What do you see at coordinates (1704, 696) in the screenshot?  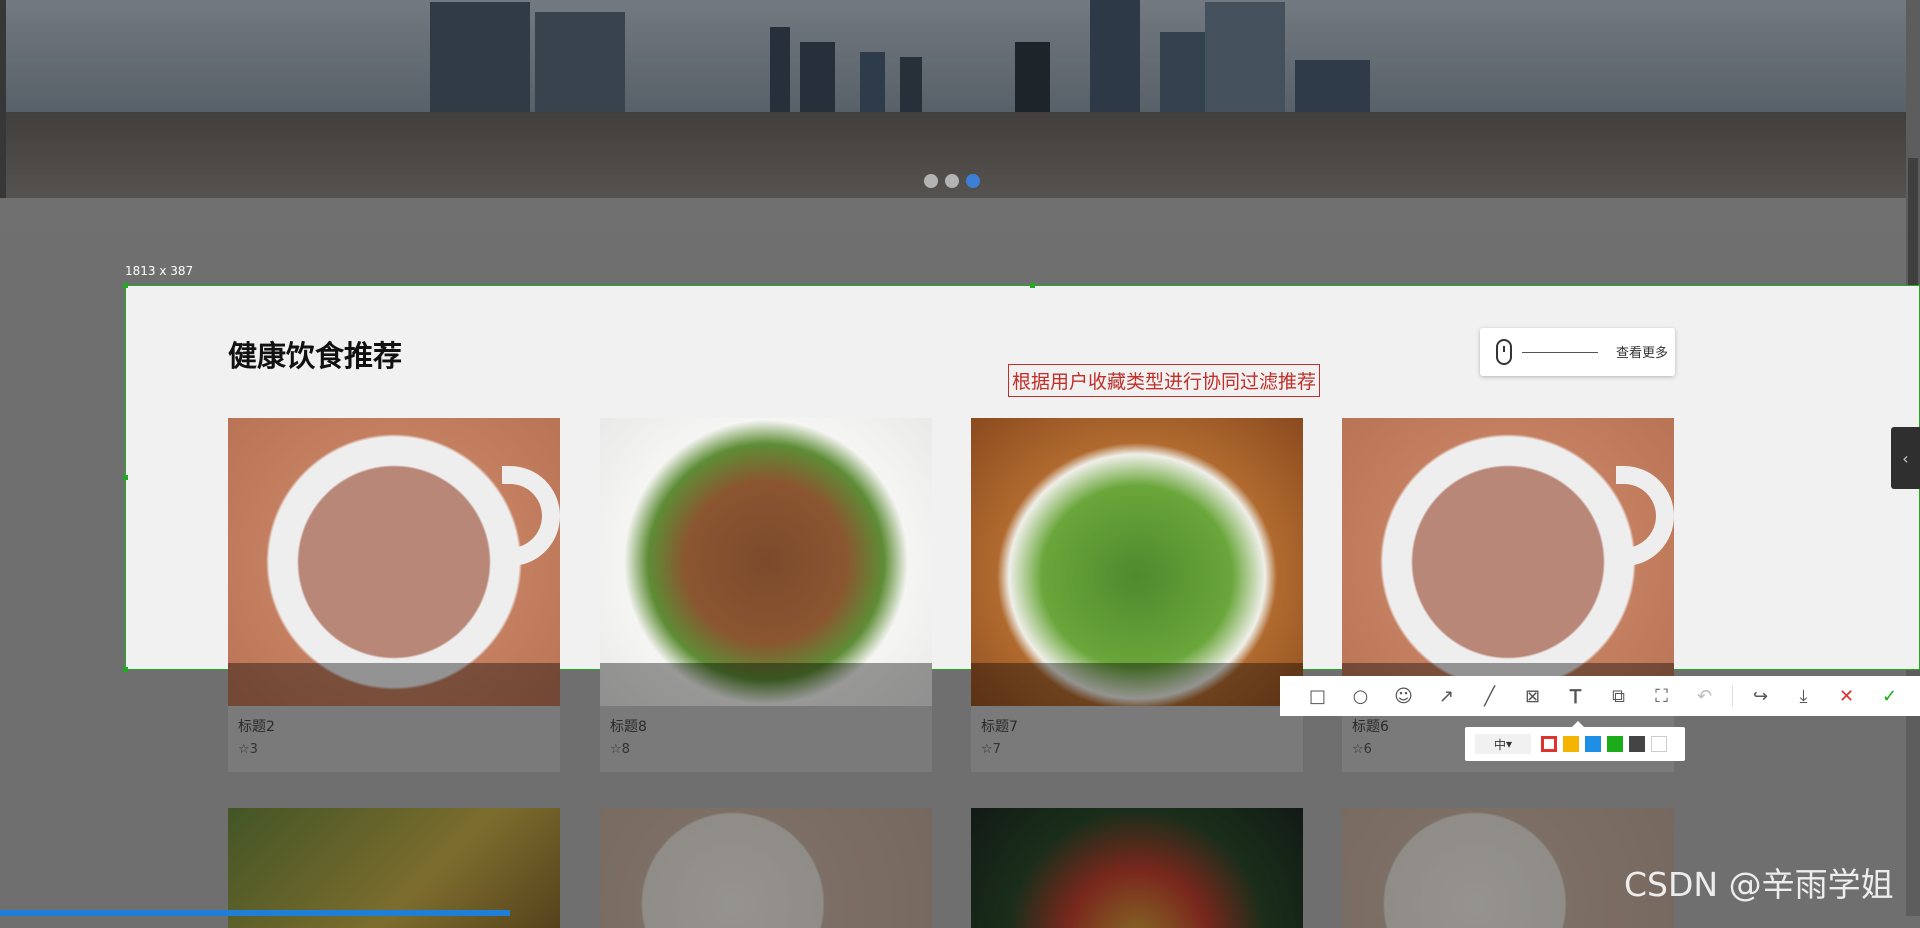 I see `undo-icon: ↶` at bounding box center [1704, 696].